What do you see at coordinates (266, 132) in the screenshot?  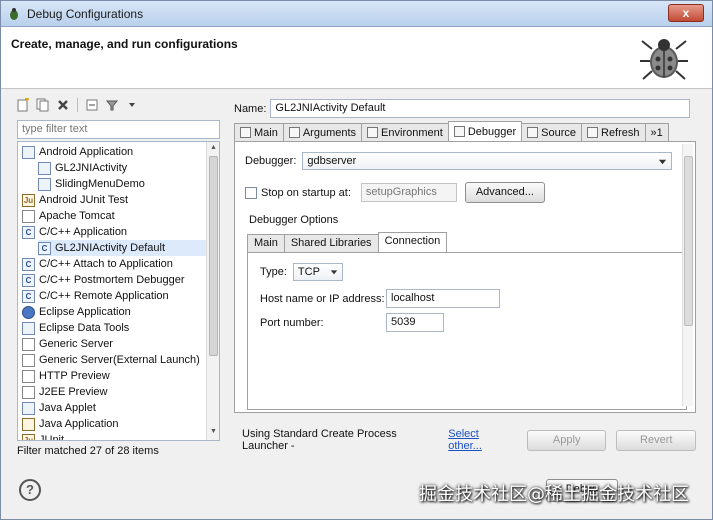 I see `tab-label: Main` at bounding box center [266, 132].